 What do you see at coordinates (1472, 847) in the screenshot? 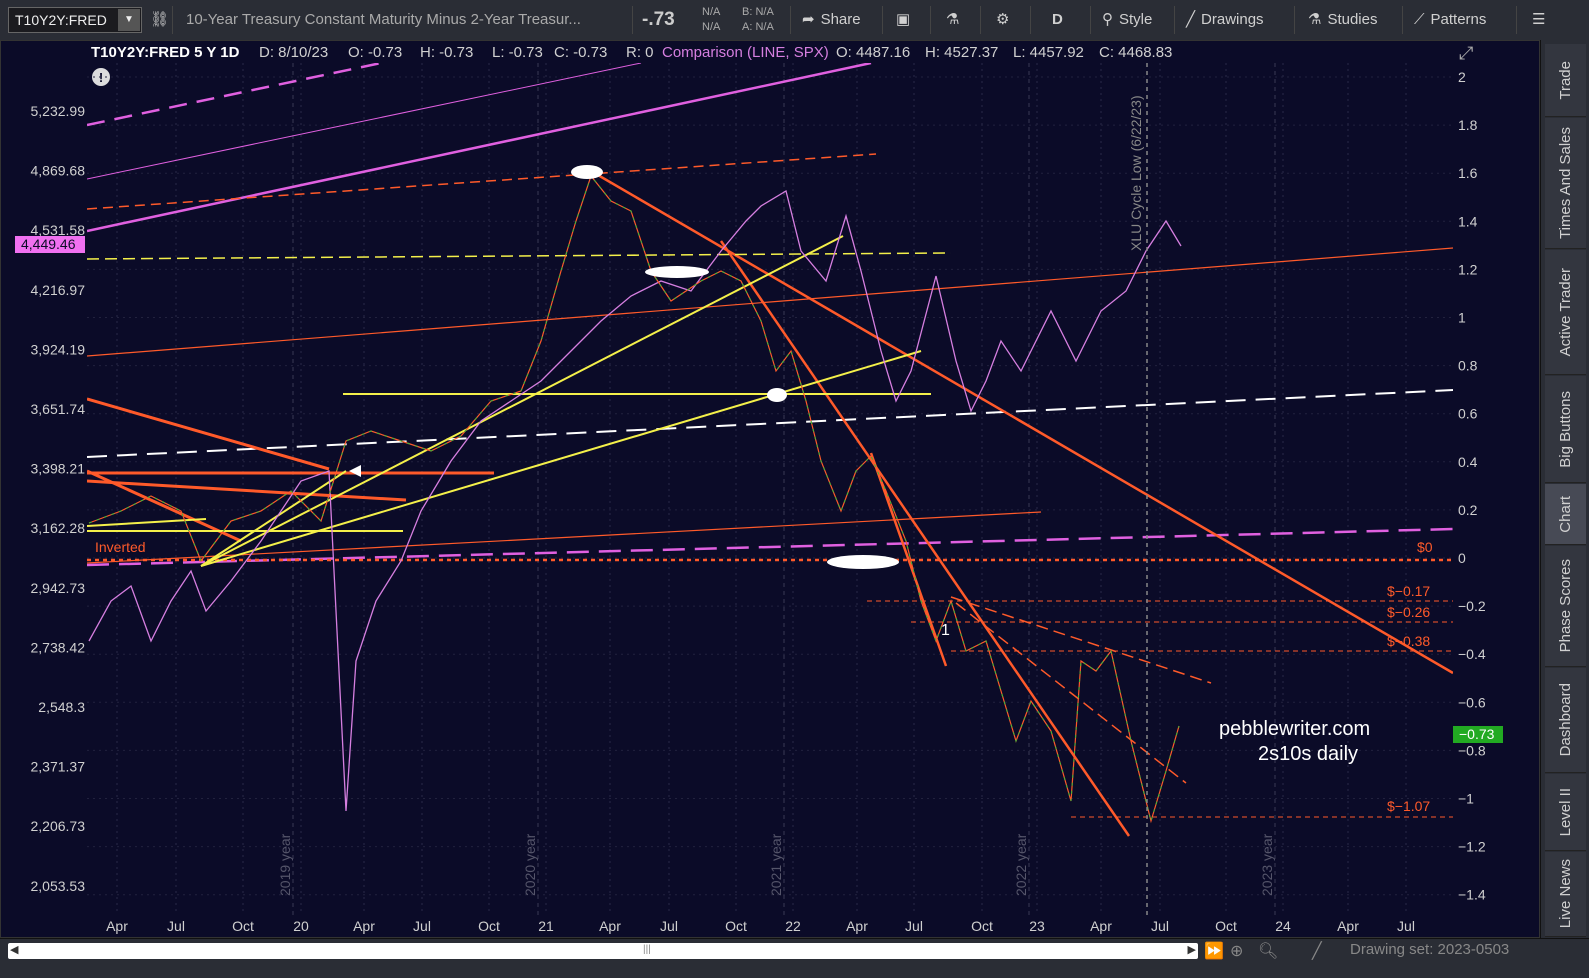
I see `right-axis-tick: −1.2` at bounding box center [1472, 847].